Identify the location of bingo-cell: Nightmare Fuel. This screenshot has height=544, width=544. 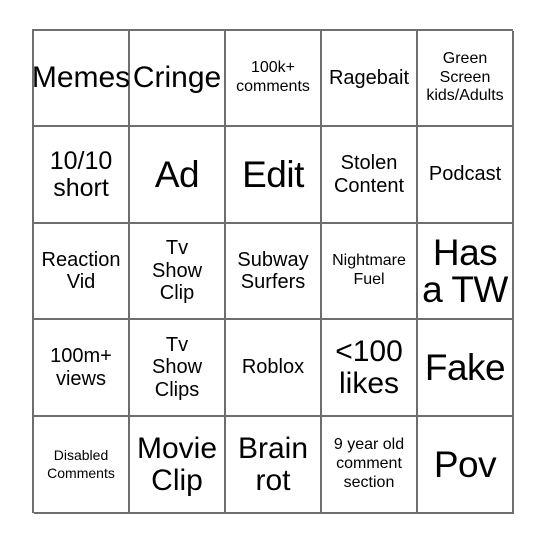
(370, 272).